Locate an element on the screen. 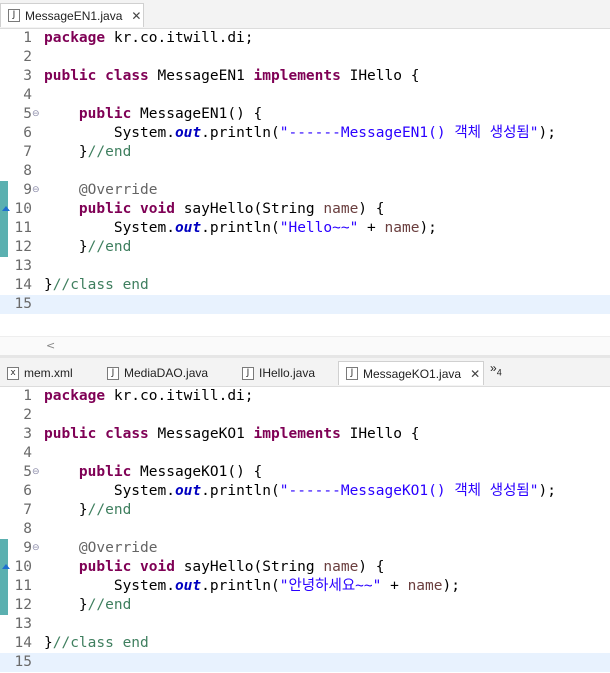 The width and height of the screenshot is (610, 673). code-token: IHello { is located at coordinates (380, 434).